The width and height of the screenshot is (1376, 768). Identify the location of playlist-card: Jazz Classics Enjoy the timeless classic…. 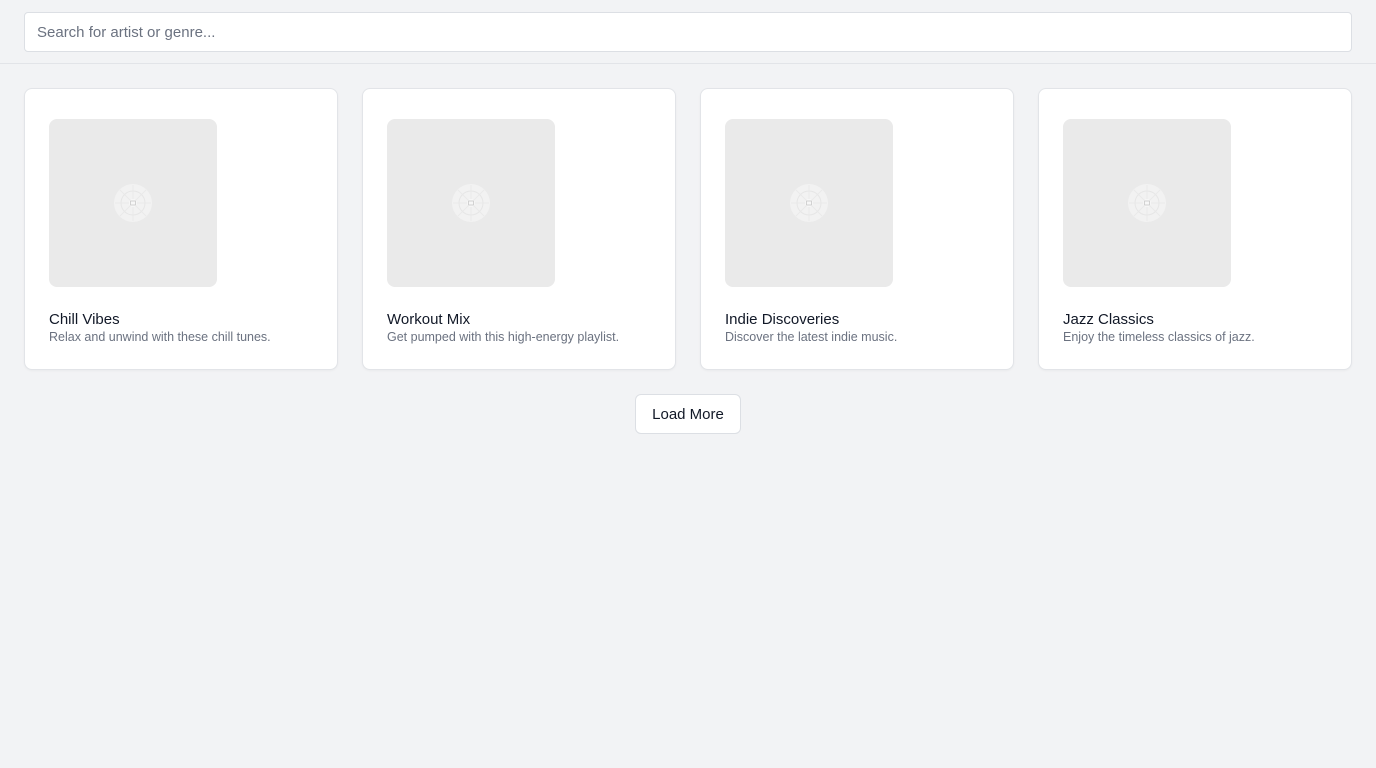
(1195, 229).